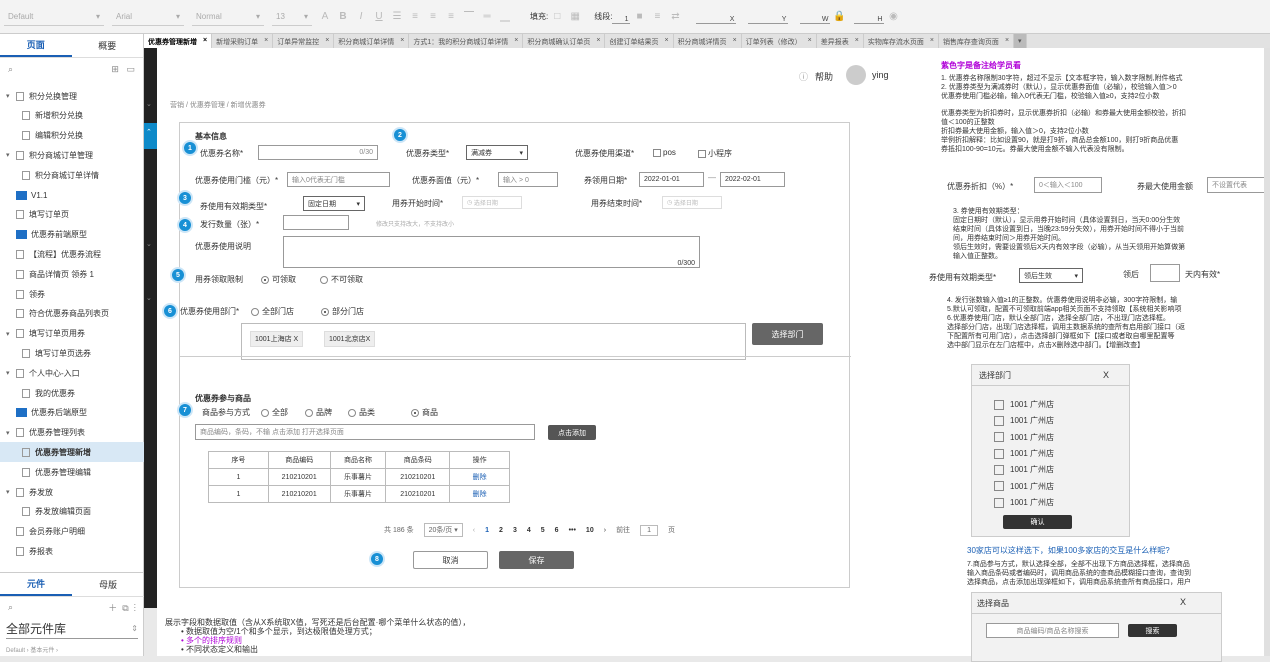  I want to click on w-field: W, so click(815, 17).